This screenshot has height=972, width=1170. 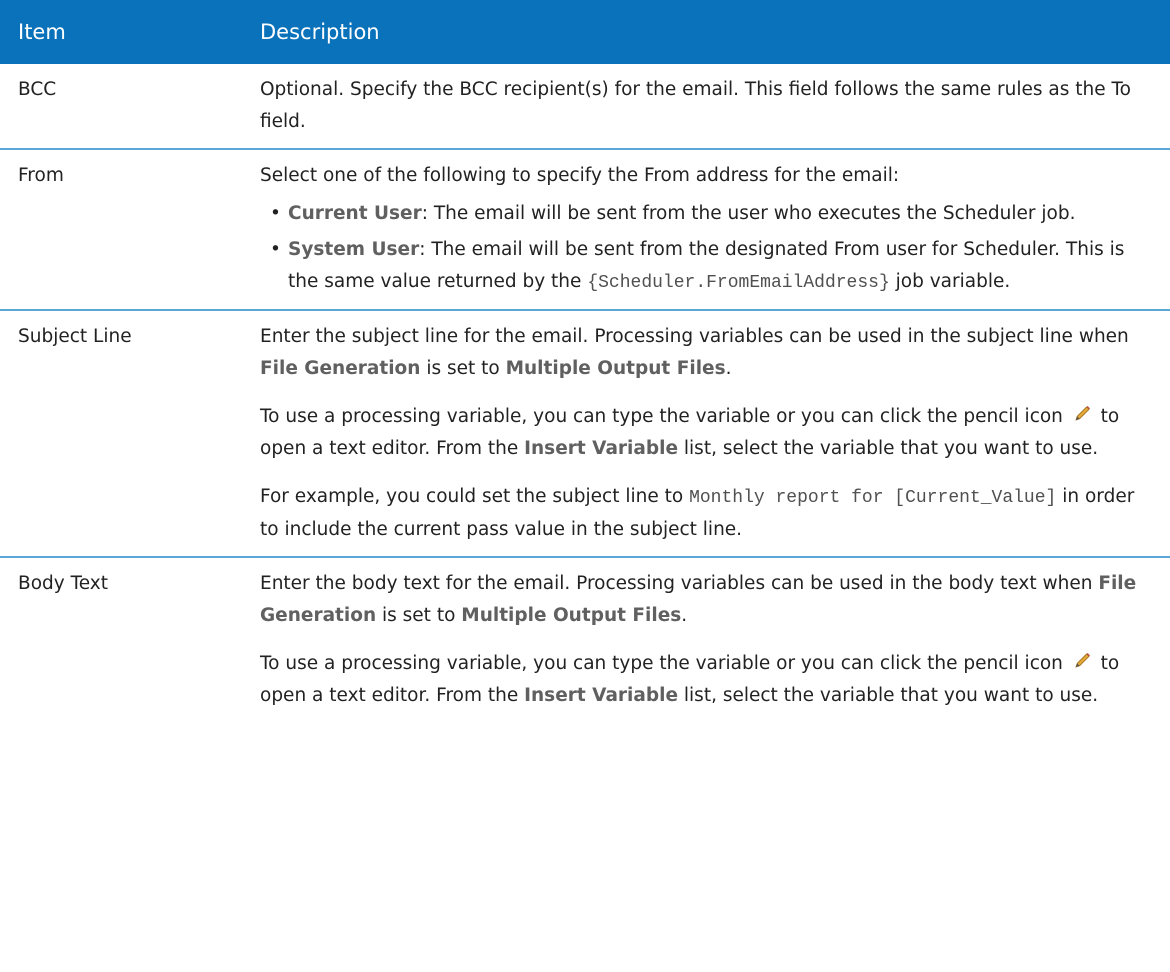 I want to click on from-email-variable-code: {Scheduler.FromEmailAddress}, so click(x=738, y=283).